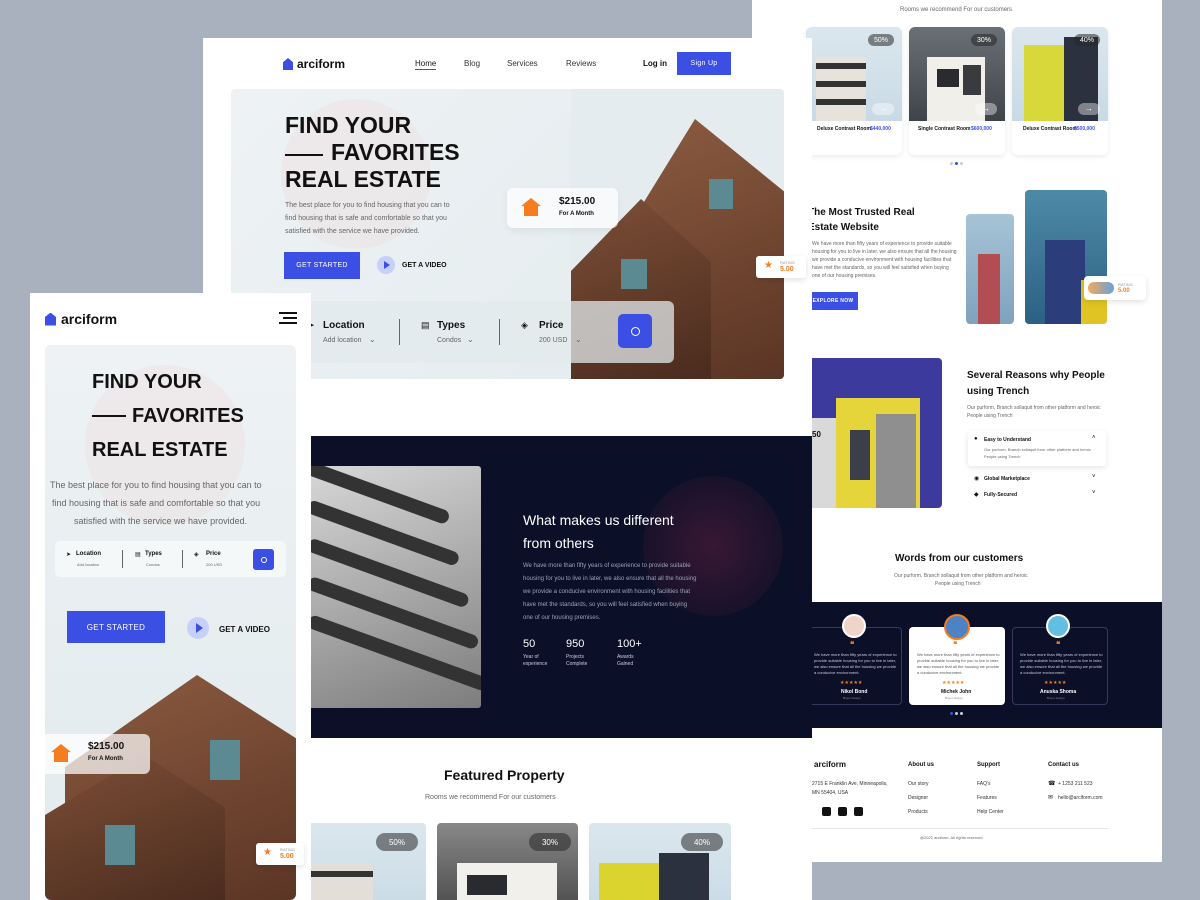  I want to click on footer-link: Designer, so click(918, 798).